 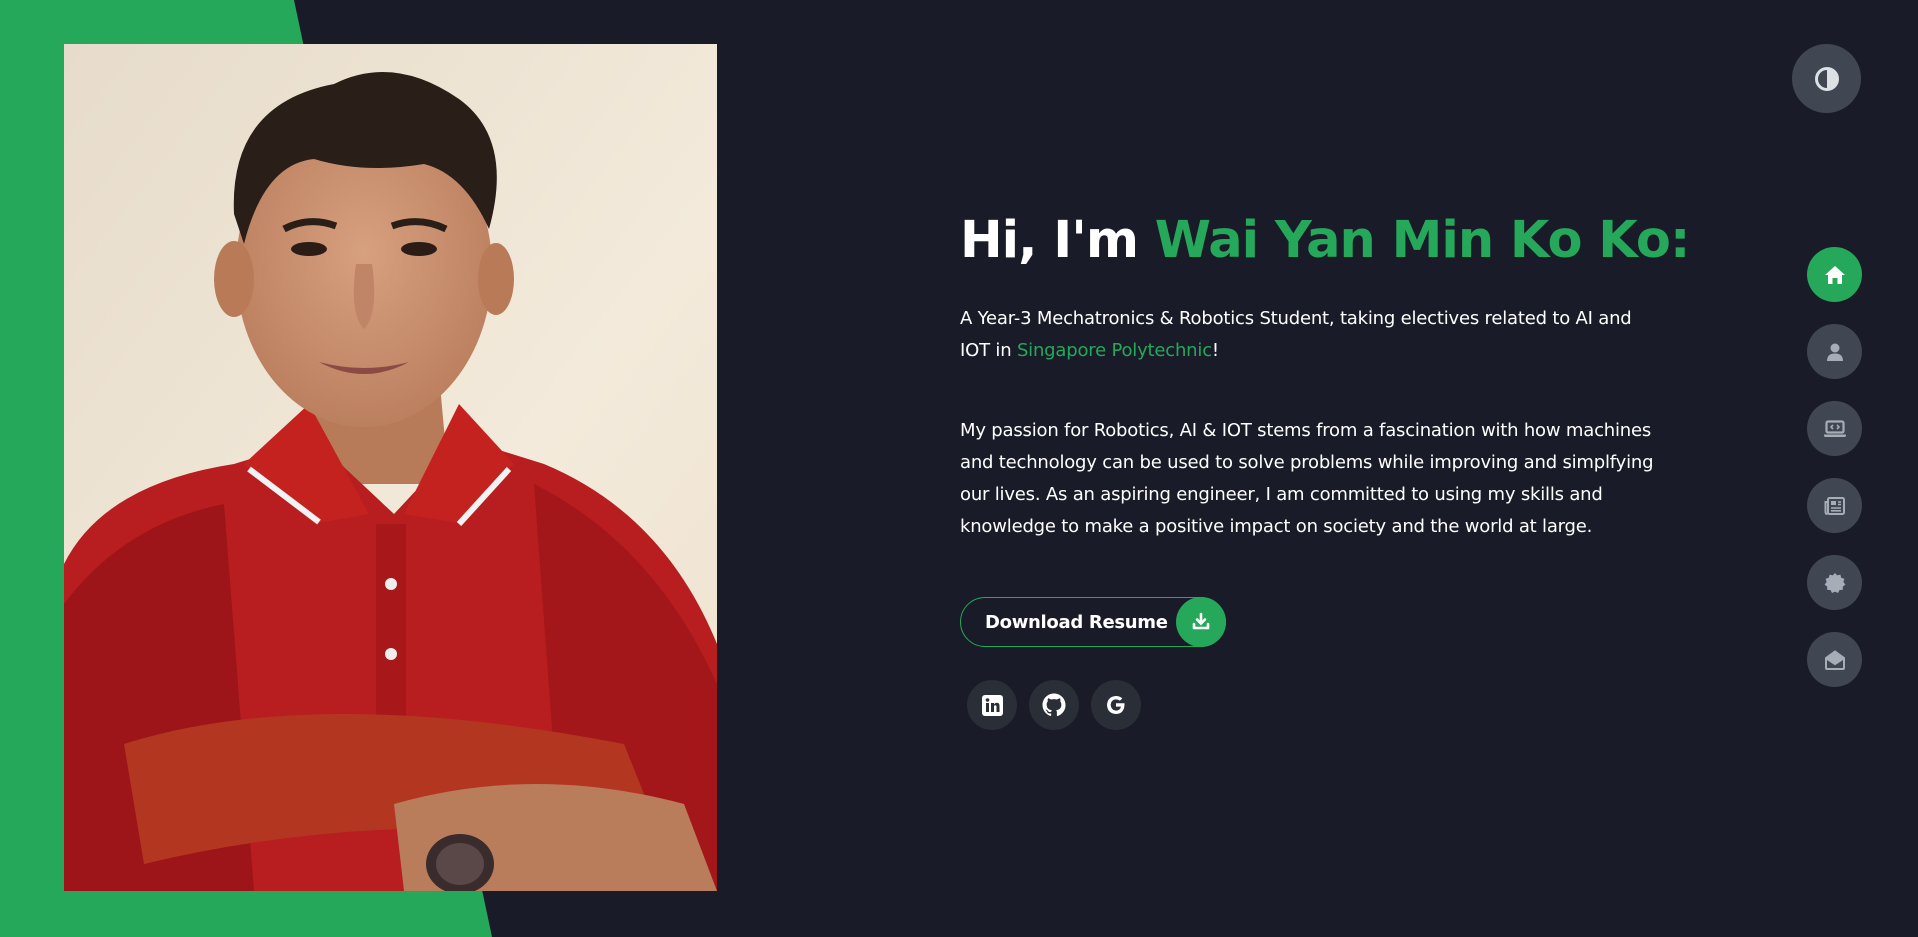 I want to click on google-link, so click(x=1116, y=705).